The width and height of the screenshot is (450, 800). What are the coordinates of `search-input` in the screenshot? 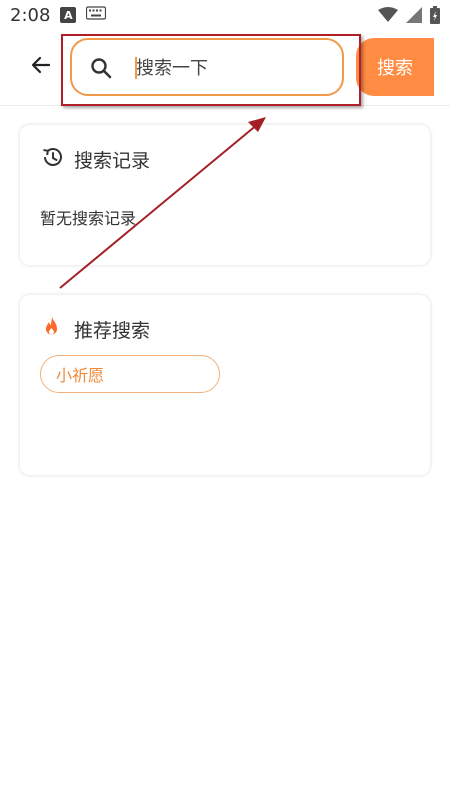 It's located at (234, 68).